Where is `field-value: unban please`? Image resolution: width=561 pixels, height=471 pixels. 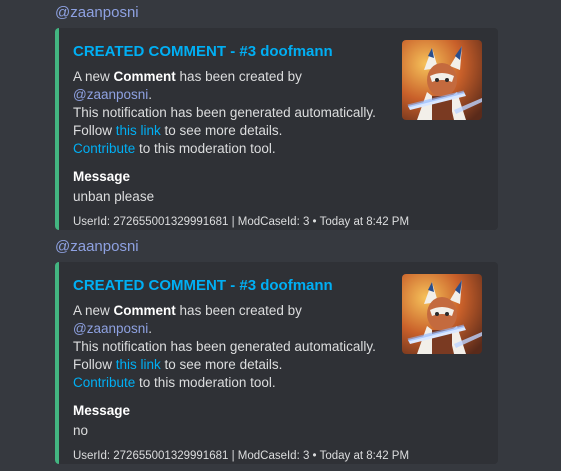 field-value: unban please is located at coordinates (114, 196).